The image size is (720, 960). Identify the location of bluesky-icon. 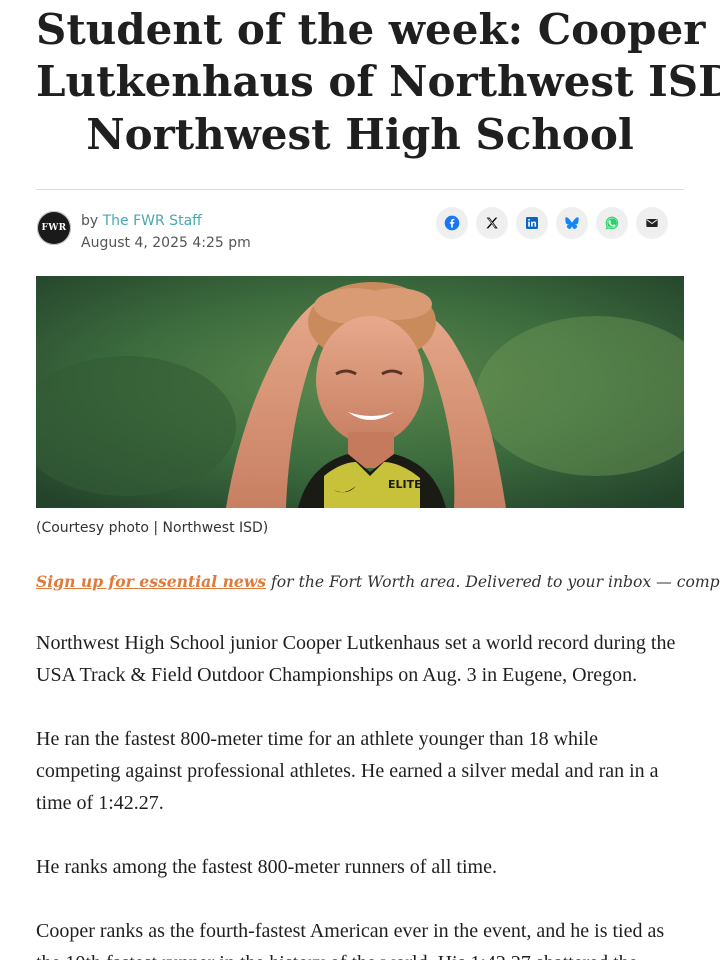
(572, 223).